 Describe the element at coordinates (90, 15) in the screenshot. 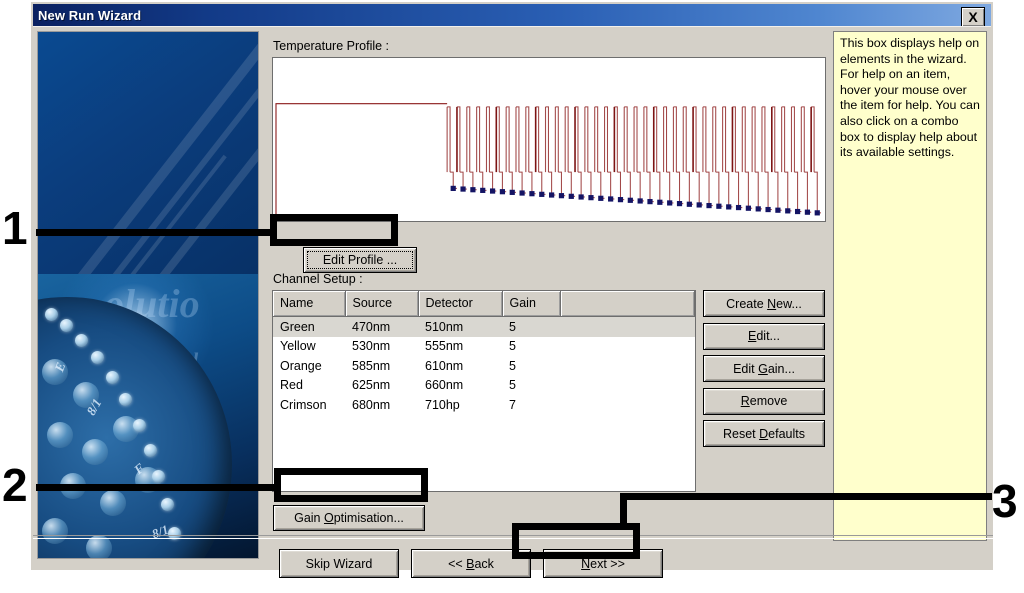

I see `window-title: New Run Wizard` at that location.